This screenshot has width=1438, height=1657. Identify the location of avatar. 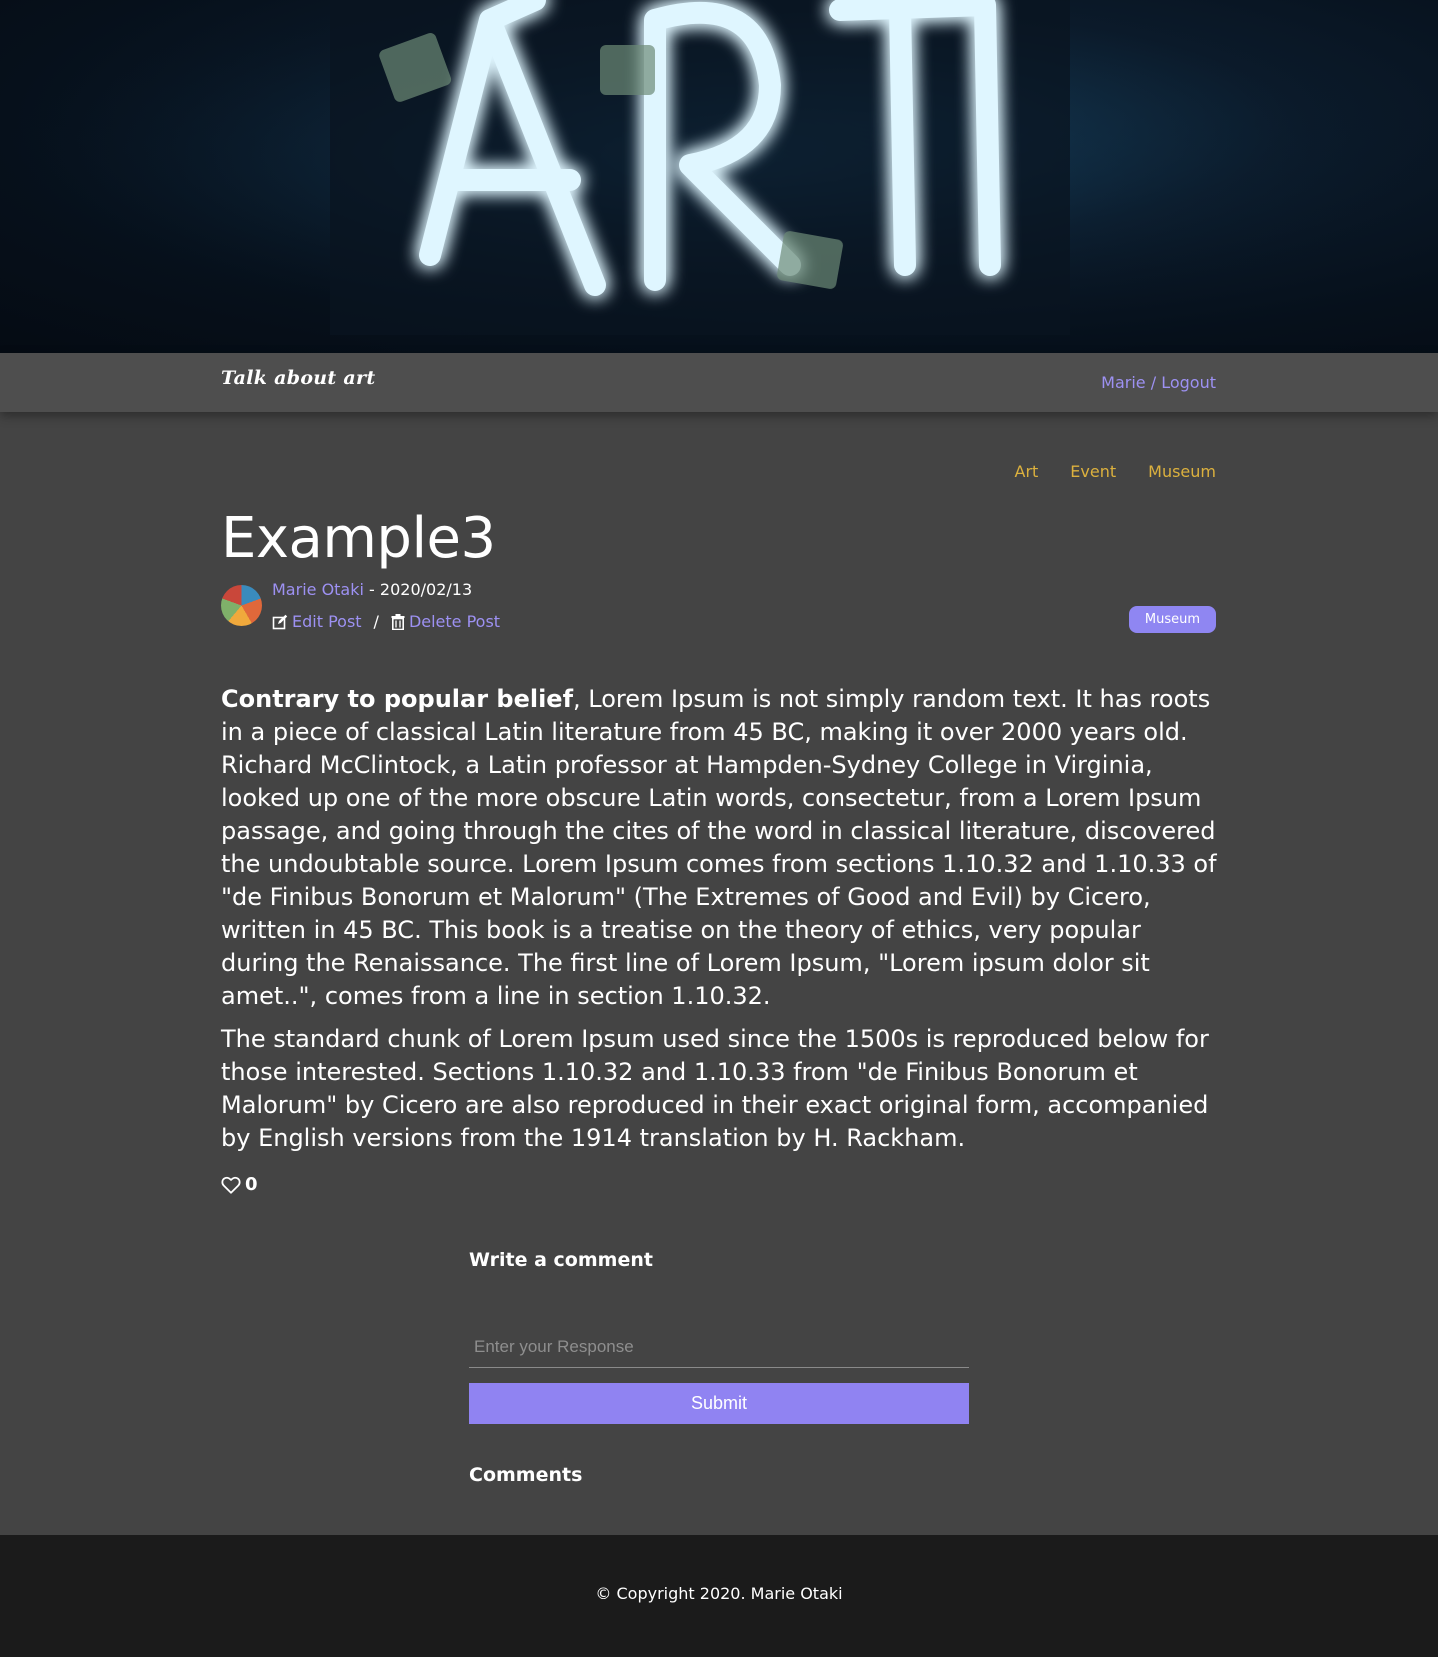
(241, 605).